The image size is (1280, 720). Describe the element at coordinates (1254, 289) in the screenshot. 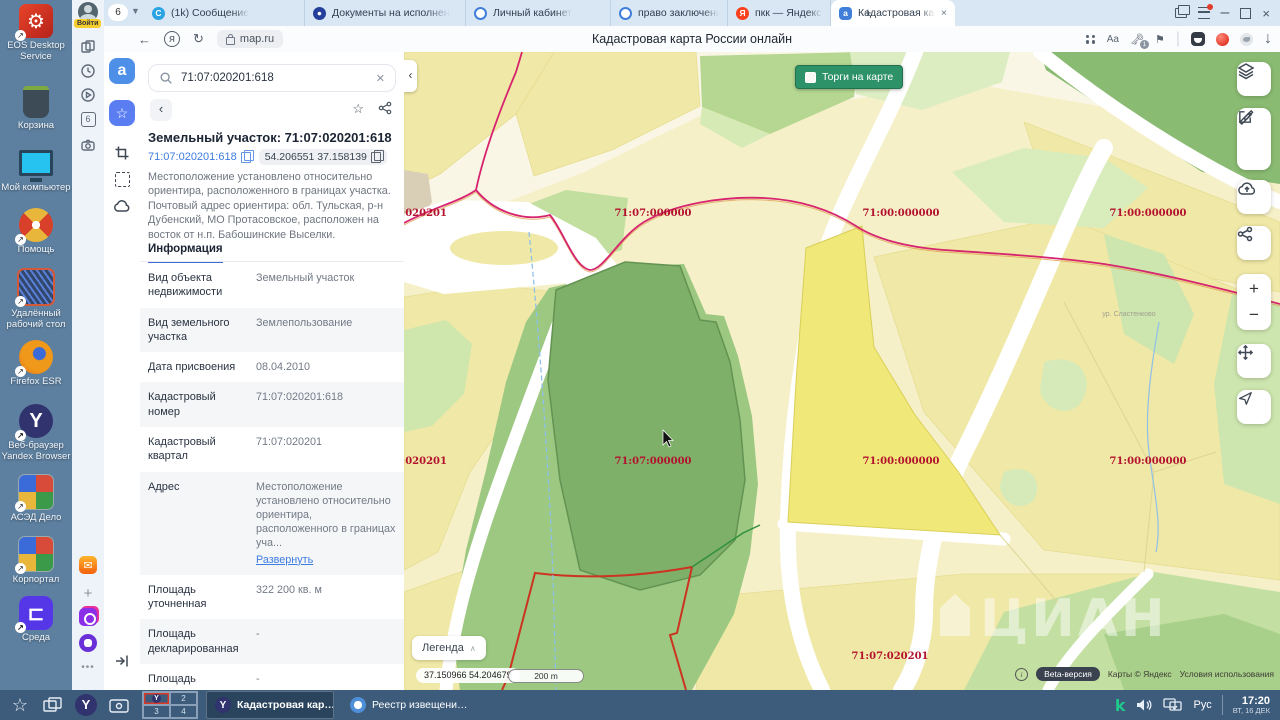

I see `zoom-in-button: +` at that location.